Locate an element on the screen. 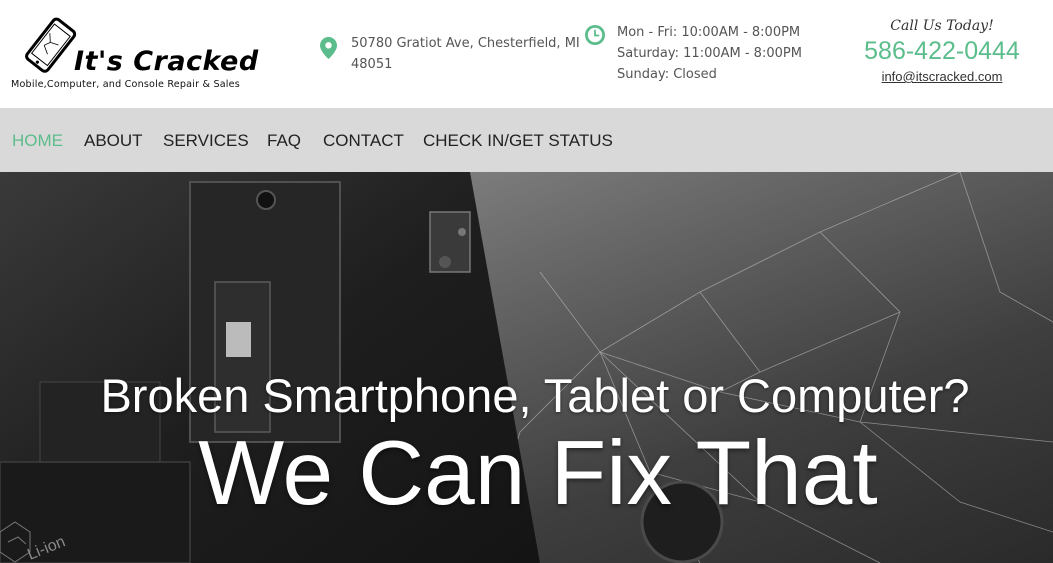 Image resolution: width=1053 pixels, height=563 pixels. address-line2: 48051 is located at coordinates (372, 64).